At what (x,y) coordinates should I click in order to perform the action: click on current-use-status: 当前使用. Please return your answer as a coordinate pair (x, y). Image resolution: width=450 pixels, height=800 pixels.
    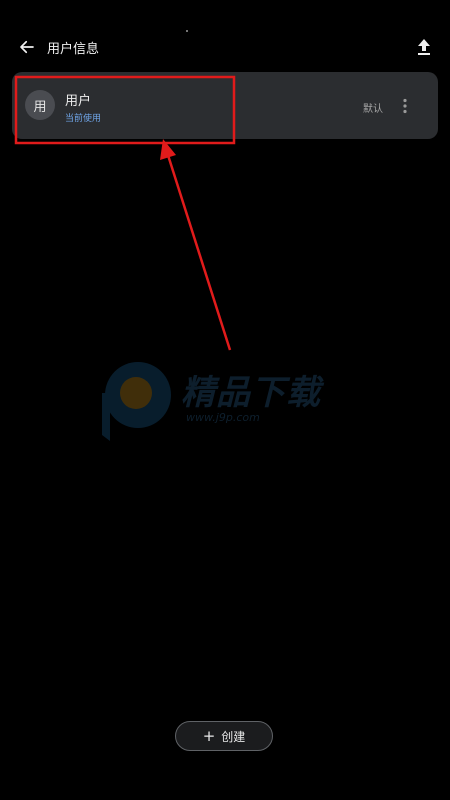
    Looking at the image, I should click on (83, 119).